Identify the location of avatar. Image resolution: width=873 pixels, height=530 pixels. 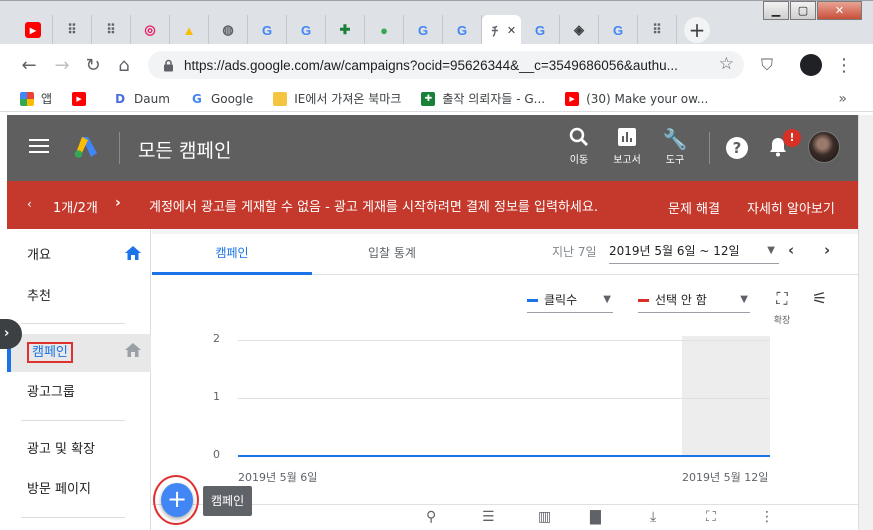
(824, 147).